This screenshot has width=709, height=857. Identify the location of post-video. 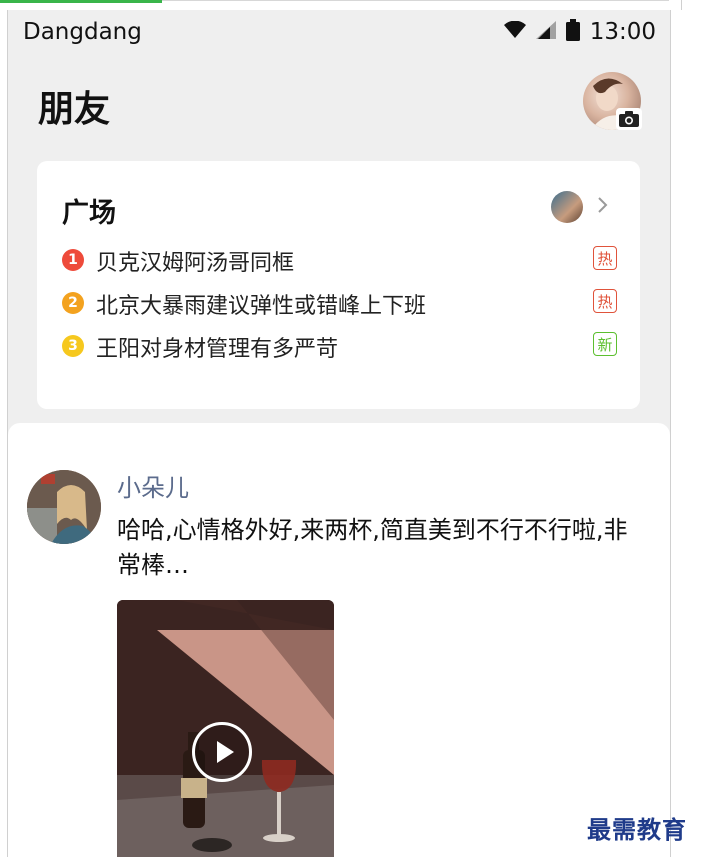
(225, 728).